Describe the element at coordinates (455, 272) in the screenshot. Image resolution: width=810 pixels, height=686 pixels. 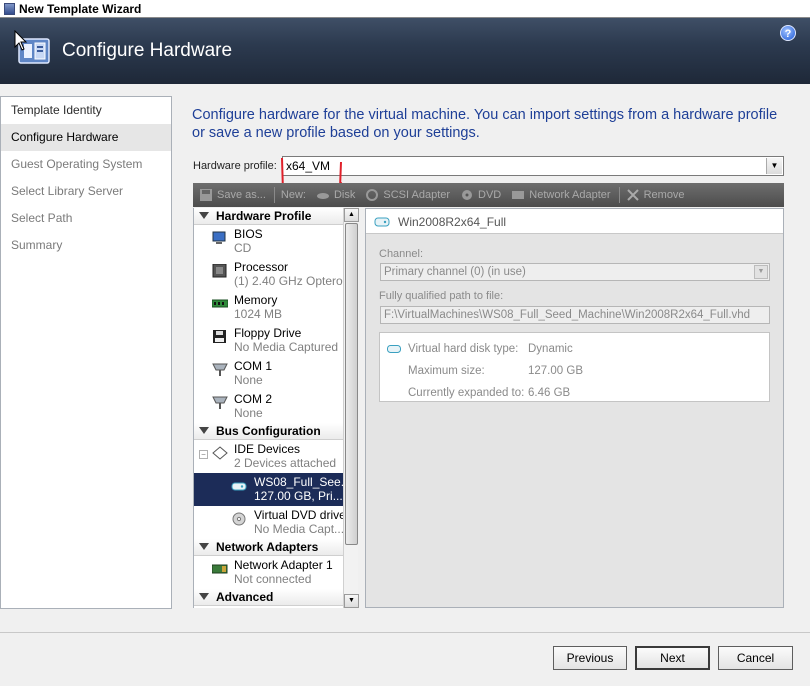
I see `channel-value: Primary channel (0) (in use)` at that location.